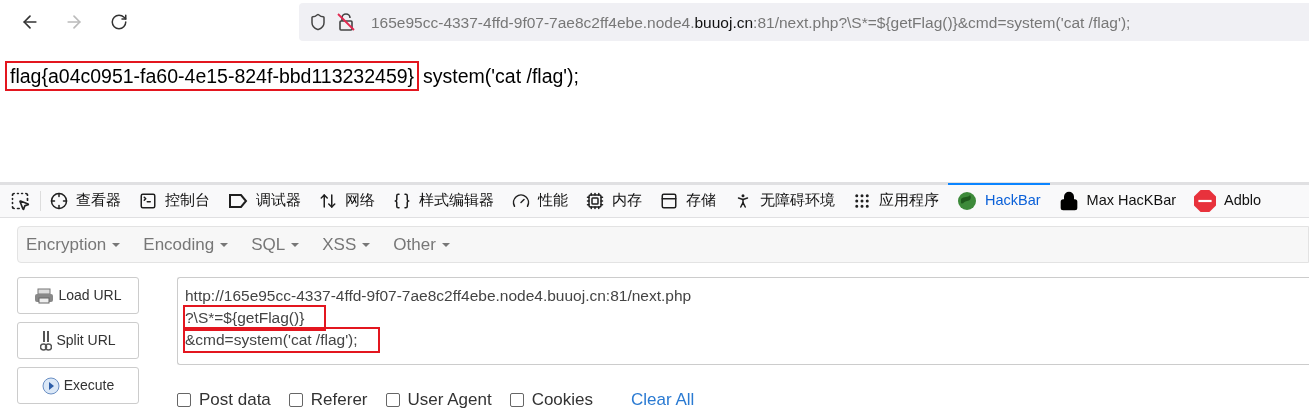 Image resolution: width=1309 pixels, height=413 pixels. What do you see at coordinates (73, 245) in the screenshot?
I see `menu-dropdown: Encryption` at bounding box center [73, 245].